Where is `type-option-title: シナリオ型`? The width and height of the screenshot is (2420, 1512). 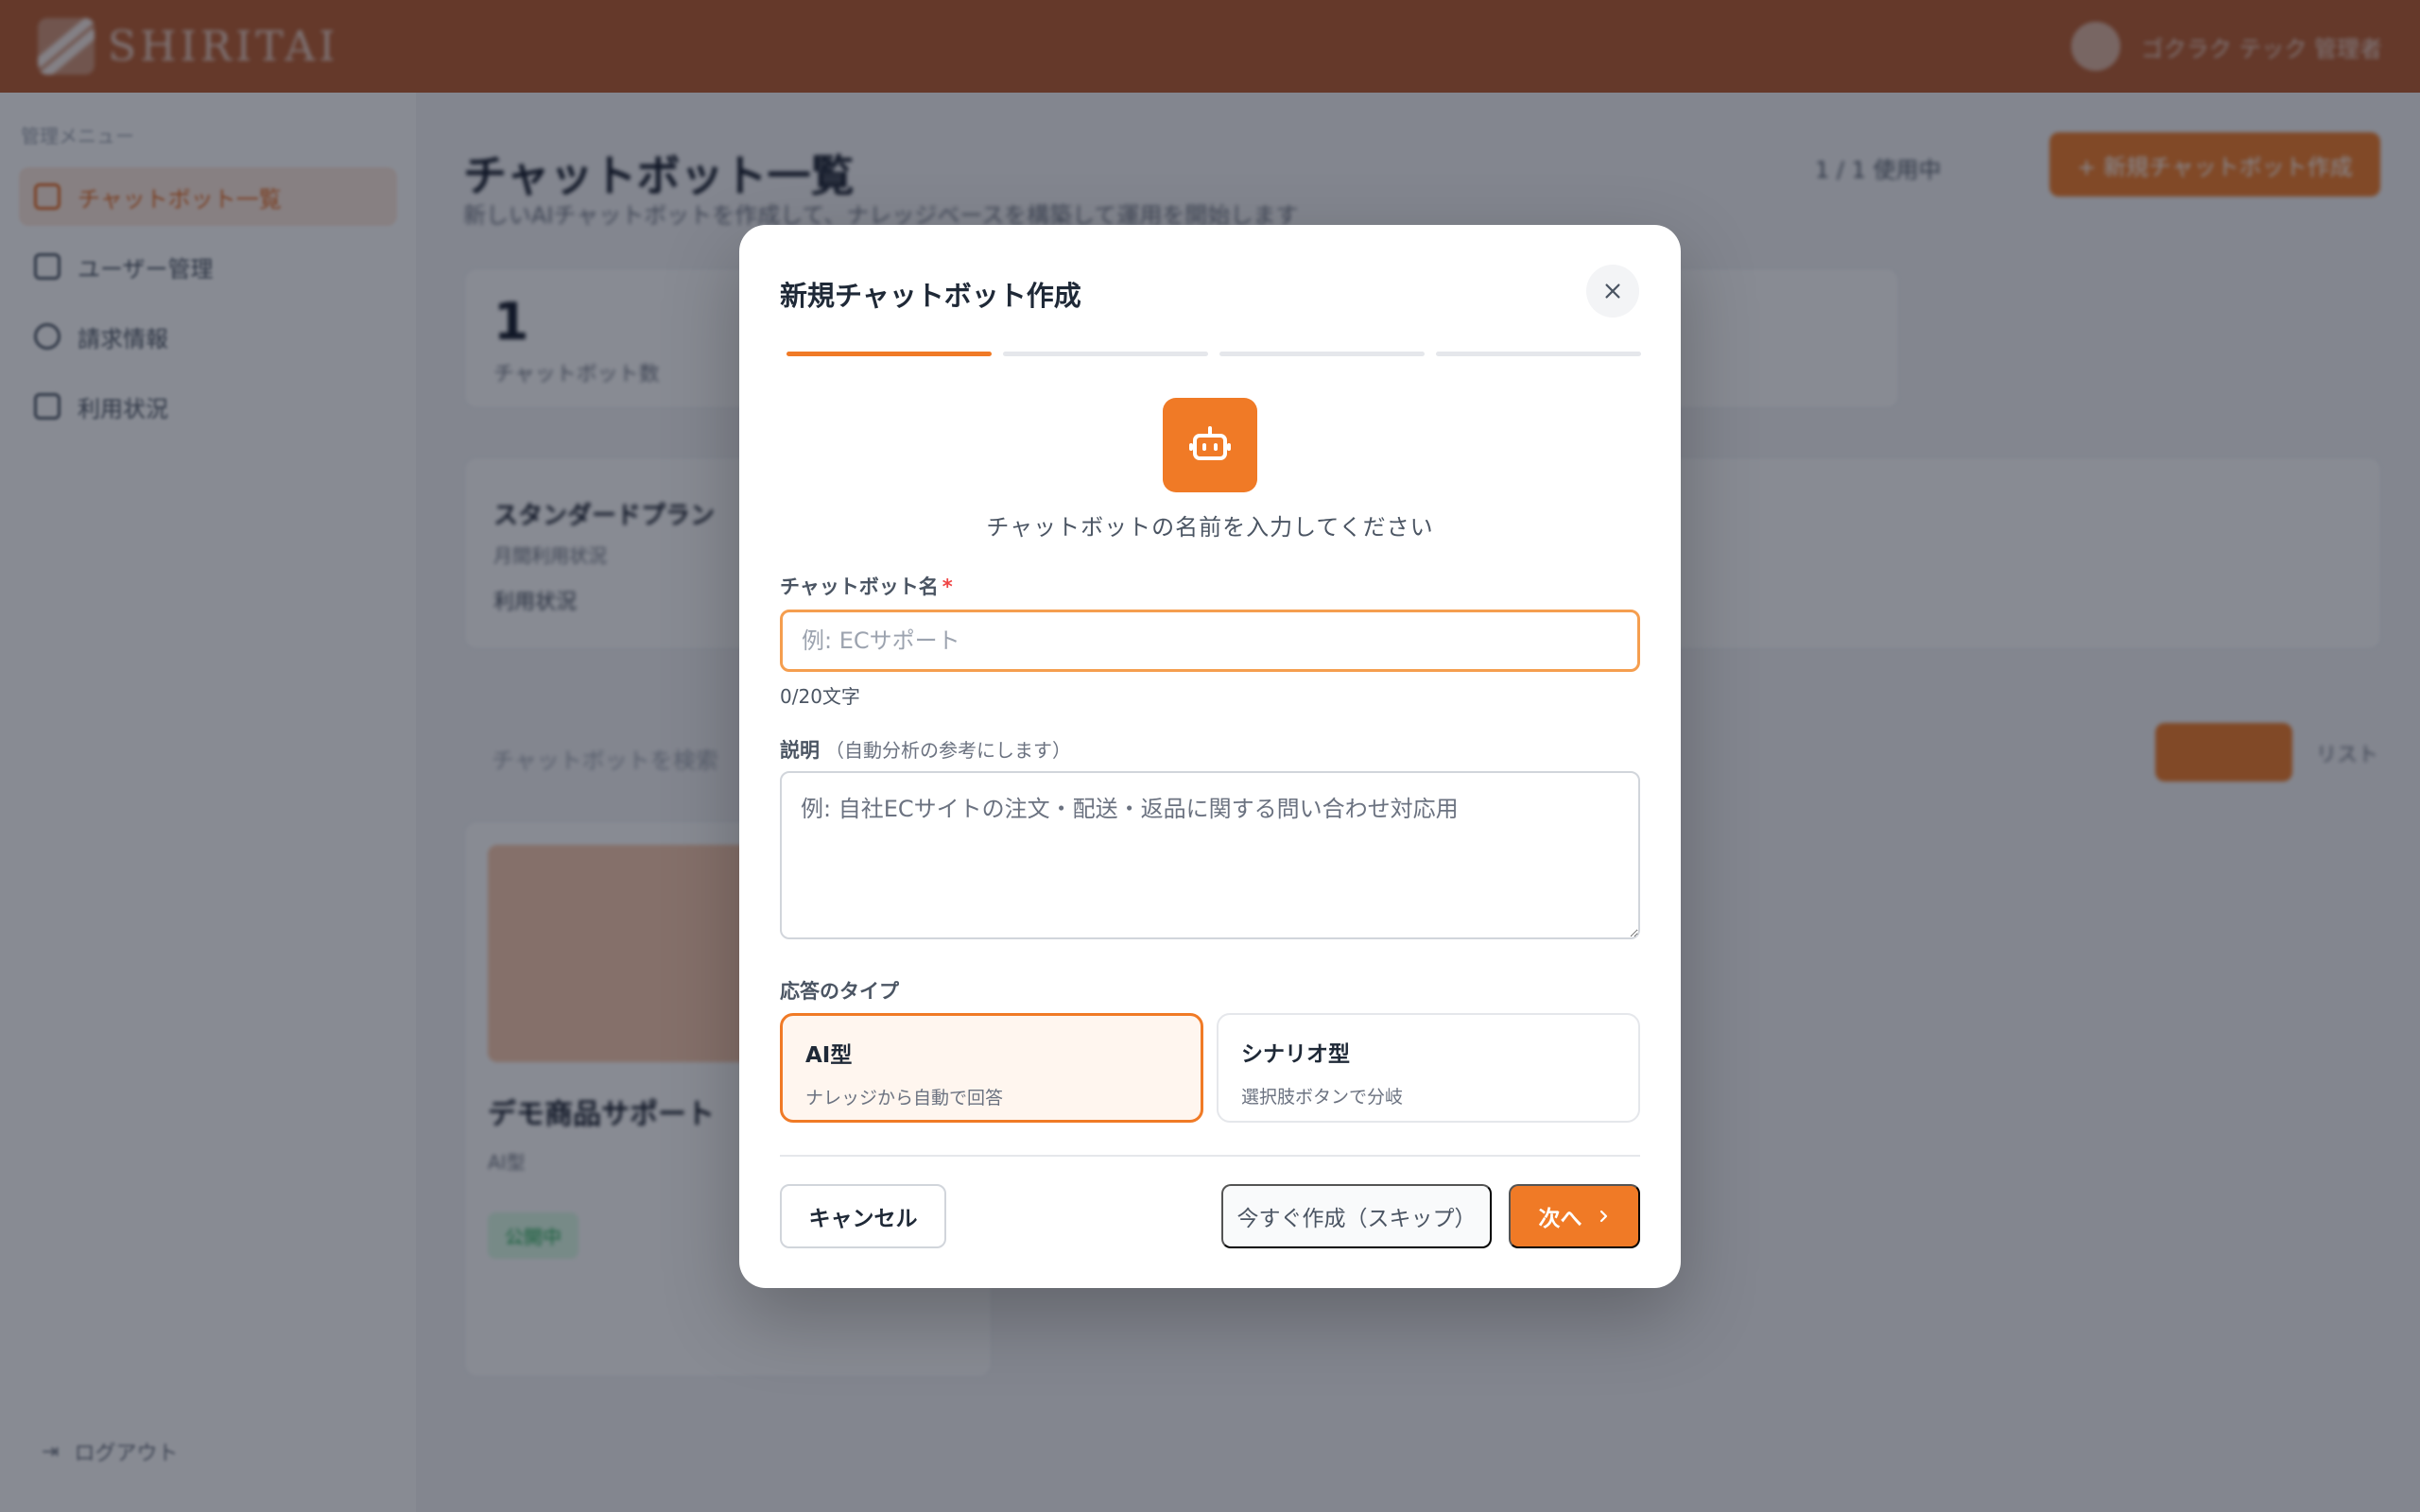 type-option-title: シナリオ型 is located at coordinates (1295, 1054).